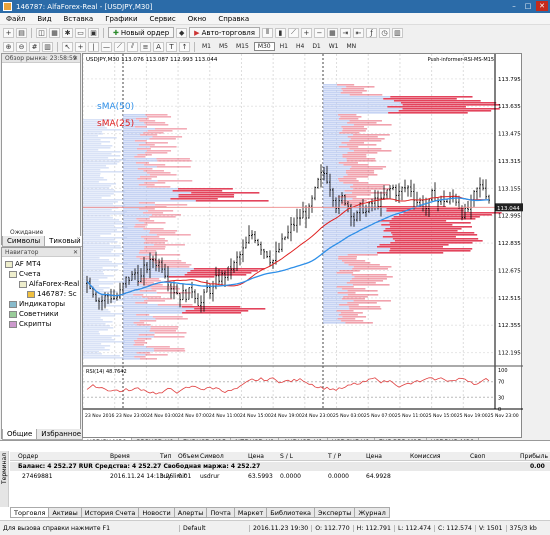  I want to click on bar-chart-icon: ⫴, so click(267, 32).